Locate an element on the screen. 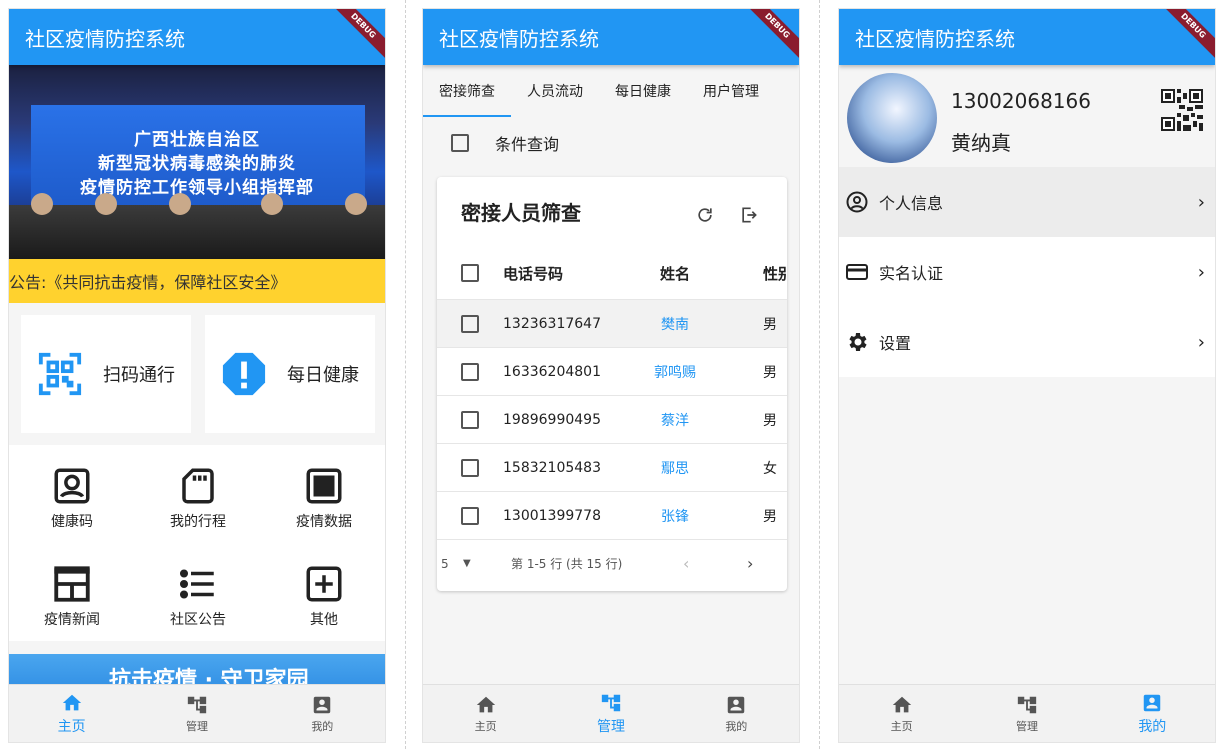 The width and height of the screenshot is (1224, 749). col-phone: 电话号码 is located at coordinates (533, 273).